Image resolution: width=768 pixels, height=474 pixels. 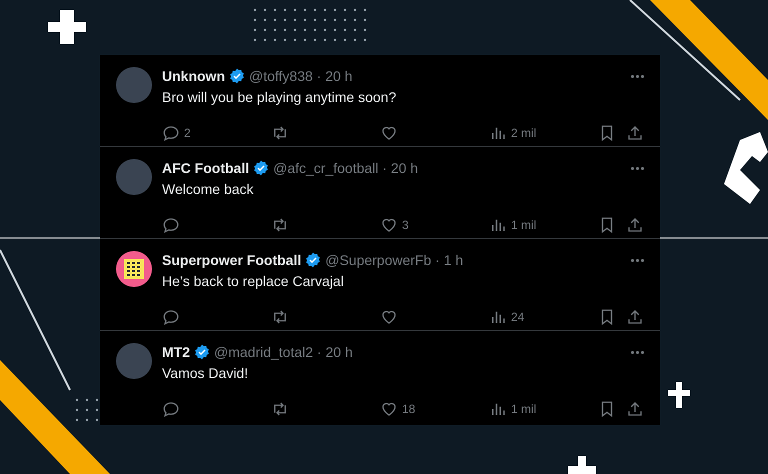 I want to click on view-count: 24, so click(x=517, y=317).